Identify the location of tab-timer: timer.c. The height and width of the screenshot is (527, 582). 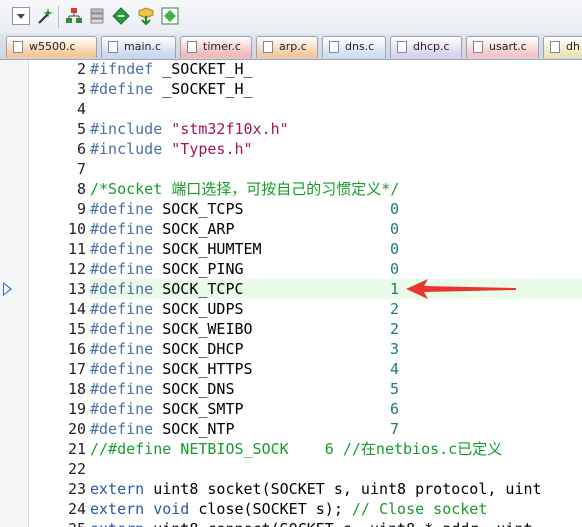
(216, 47).